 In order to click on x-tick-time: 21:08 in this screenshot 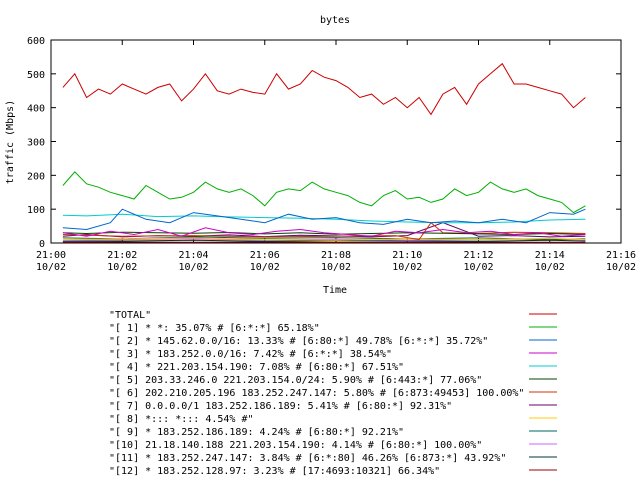, I will do `click(336, 255)`.